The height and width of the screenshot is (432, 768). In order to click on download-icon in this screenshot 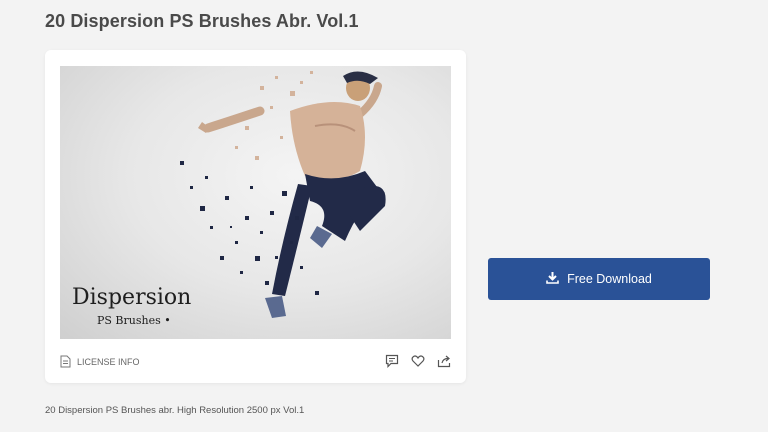, I will do `click(552, 279)`.